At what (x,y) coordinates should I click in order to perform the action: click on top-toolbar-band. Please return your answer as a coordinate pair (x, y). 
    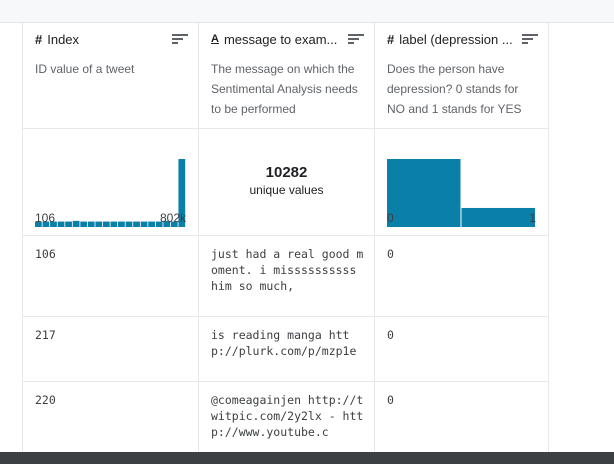
    Looking at the image, I should click on (307, 11).